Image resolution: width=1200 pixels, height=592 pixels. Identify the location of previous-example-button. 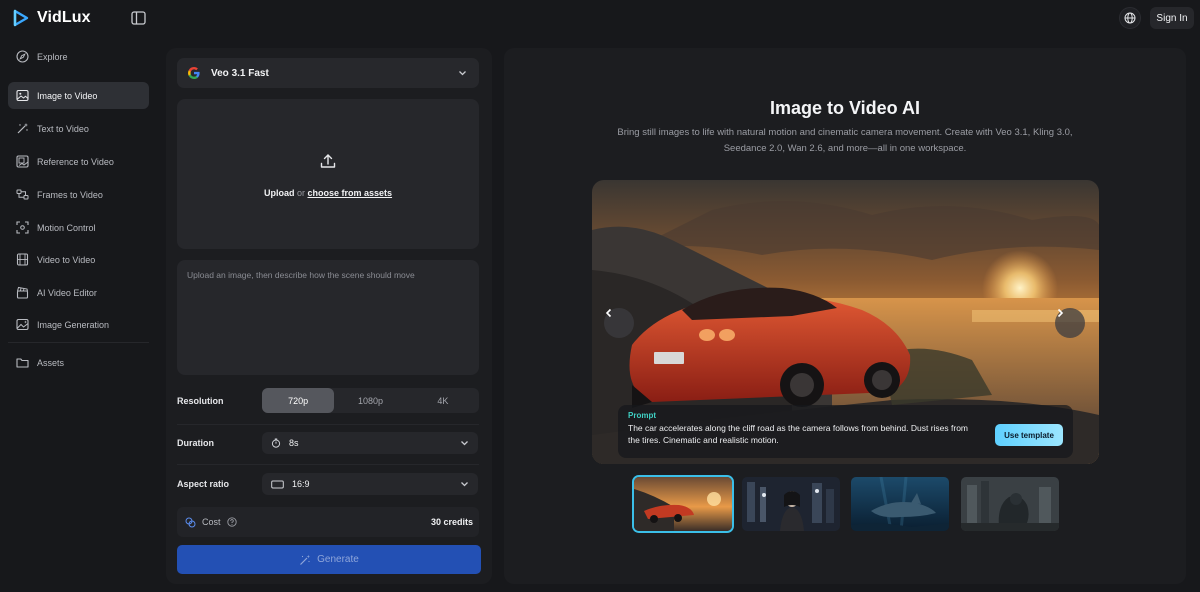
(619, 323).